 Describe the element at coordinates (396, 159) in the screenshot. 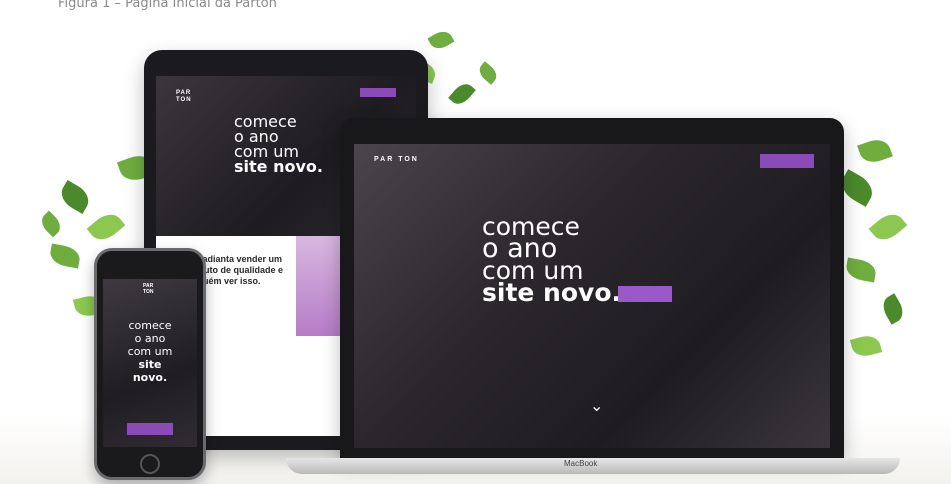

I see `laptop-logo: PAR TON` at that location.